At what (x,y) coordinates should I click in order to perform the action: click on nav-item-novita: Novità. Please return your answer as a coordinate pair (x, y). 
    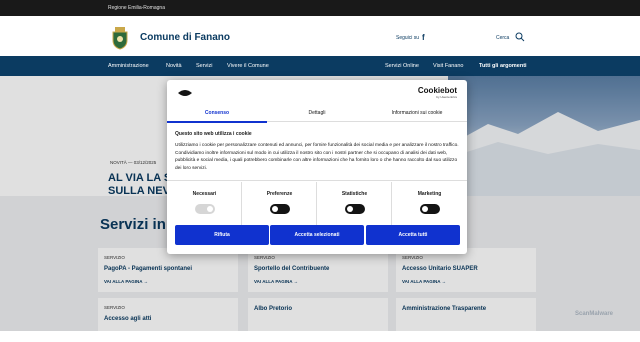
    Looking at the image, I should click on (174, 66).